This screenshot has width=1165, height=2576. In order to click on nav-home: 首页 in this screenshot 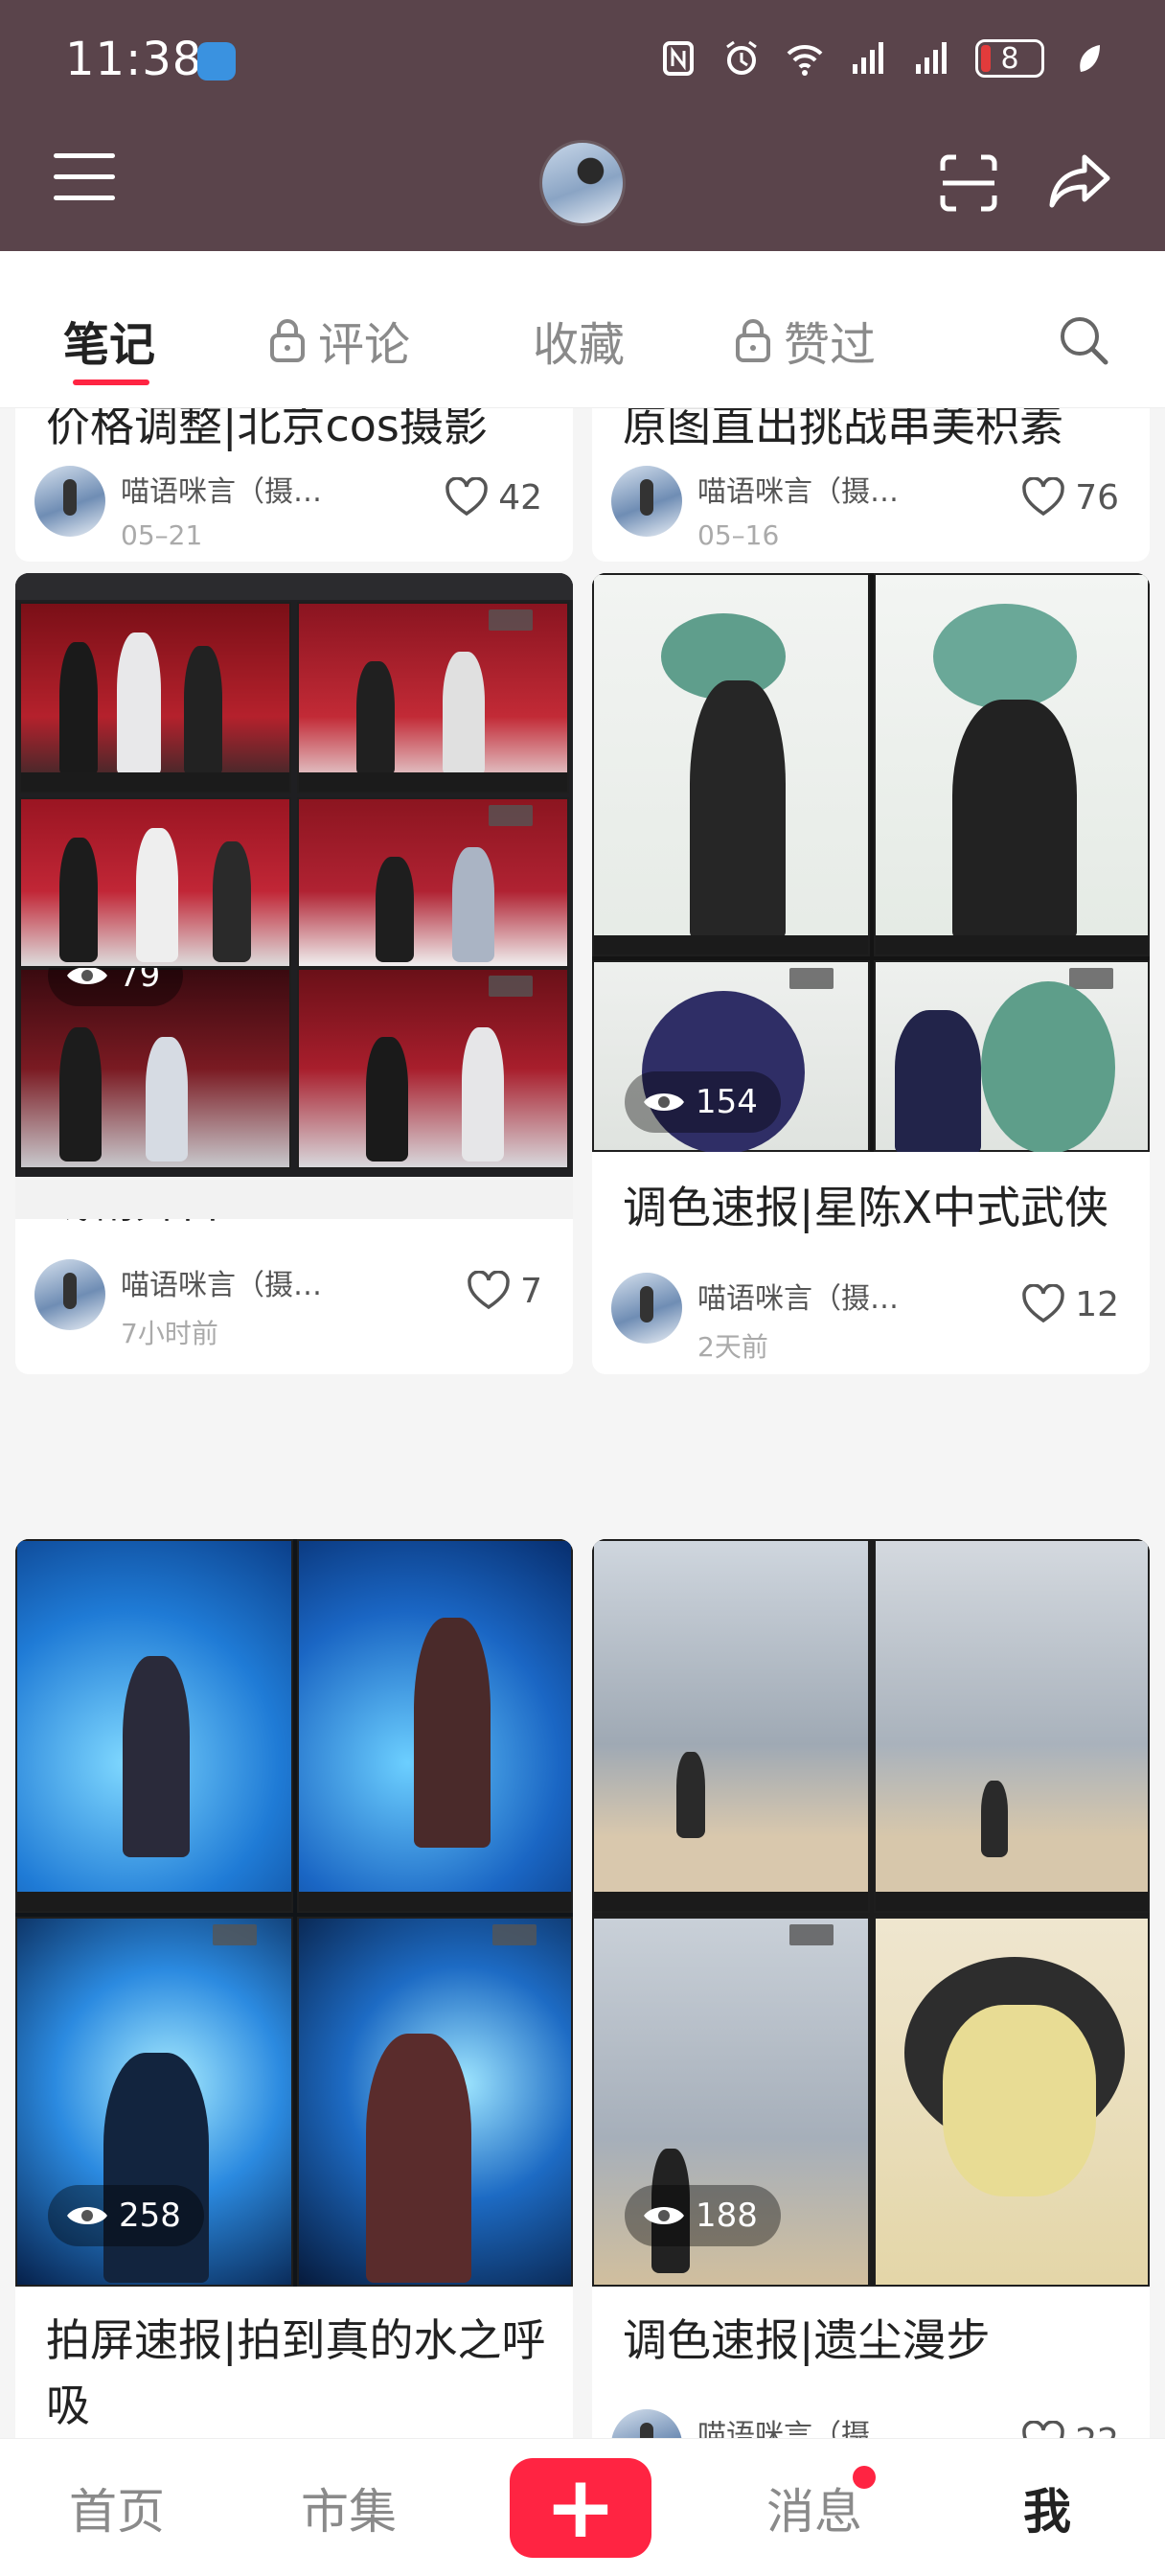, I will do `click(117, 2507)`.